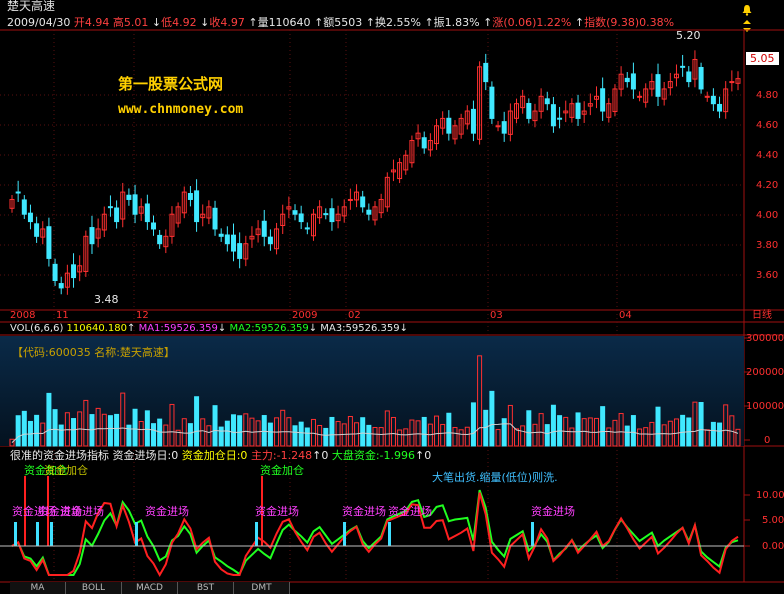 This screenshot has width=784, height=594. I want to click on indicator-axis-label: 10.00, so click(770, 495).